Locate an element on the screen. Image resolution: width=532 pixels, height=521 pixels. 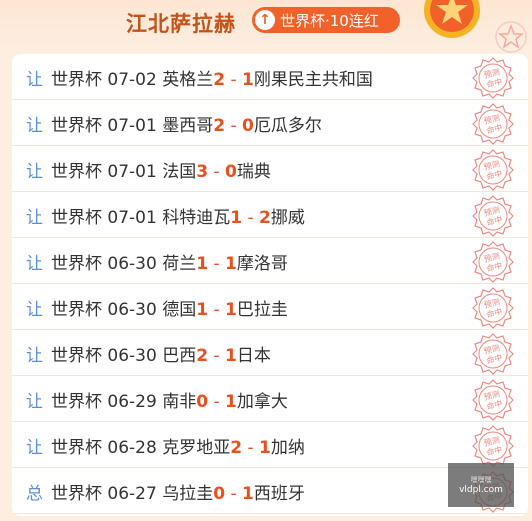
match-text: 总世界杯 06-27 乌拉圭0 - 1西班牙 is located at coordinates (165, 491).